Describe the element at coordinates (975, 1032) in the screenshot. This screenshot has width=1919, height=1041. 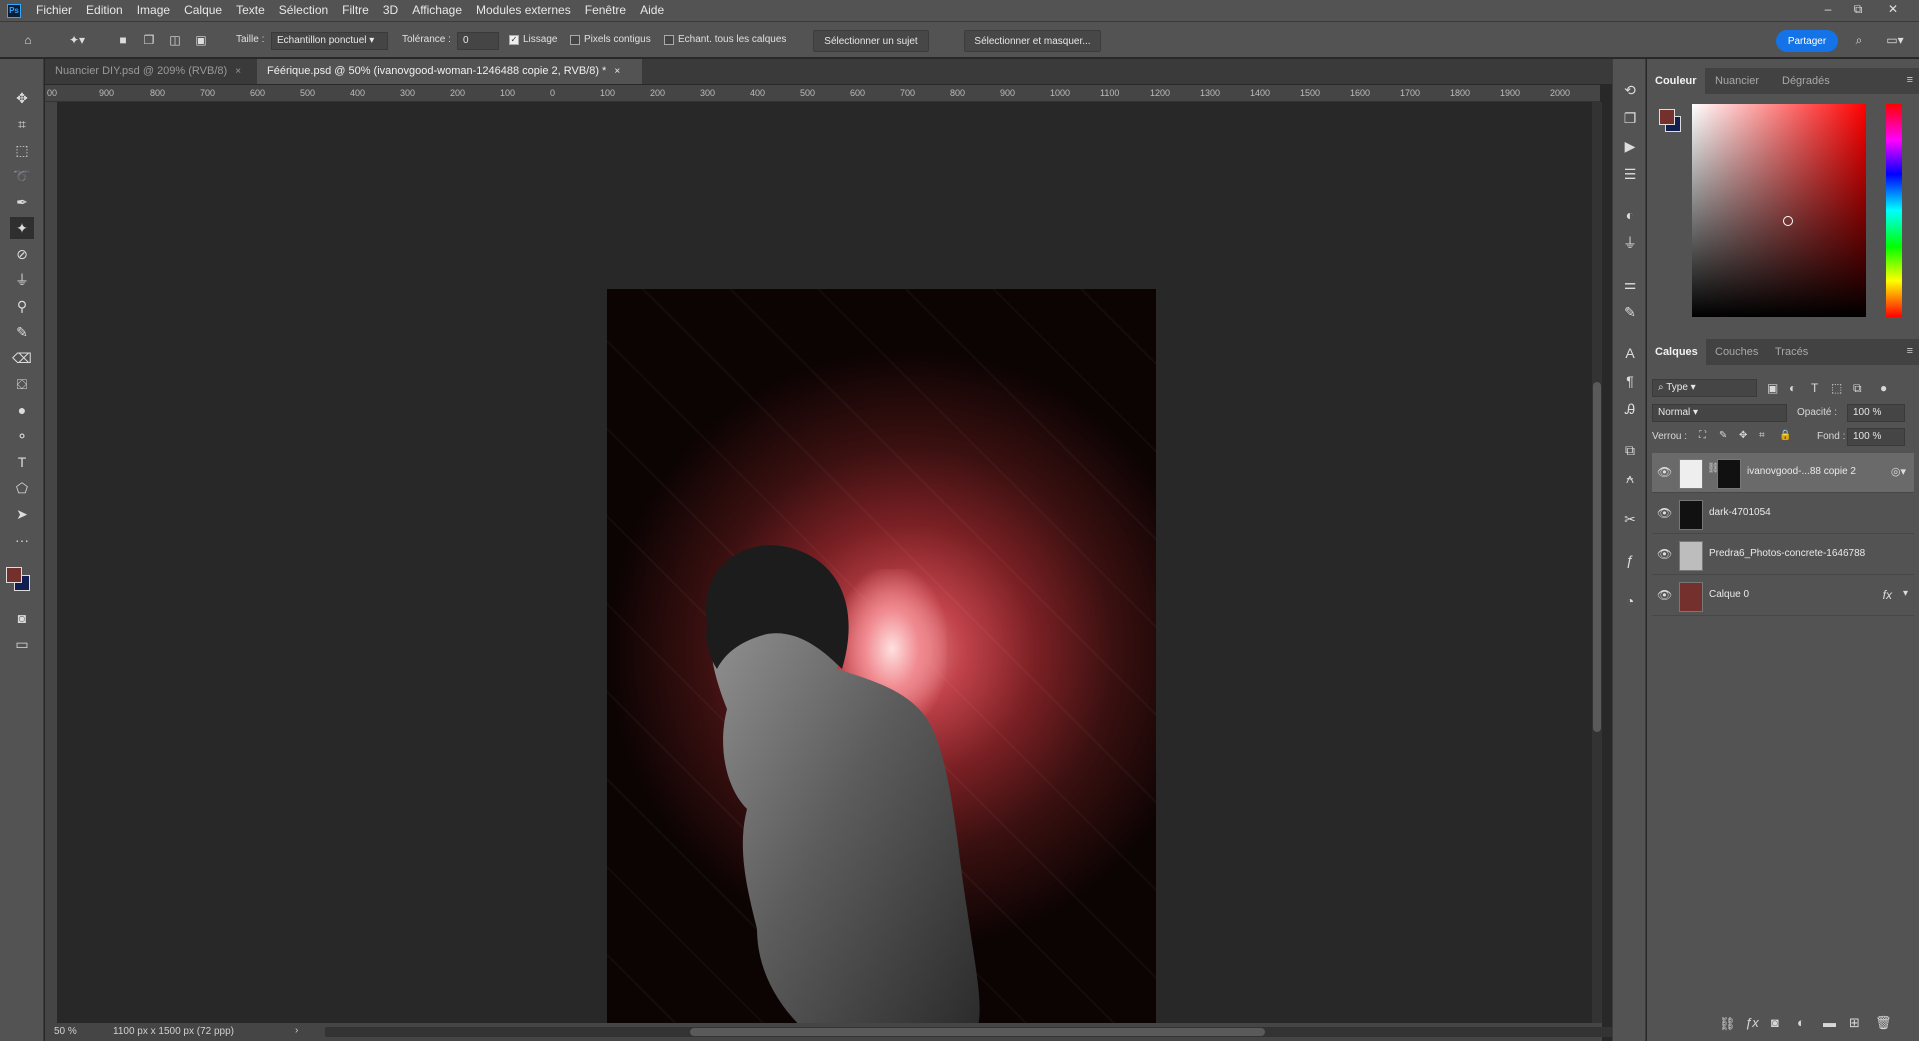
I see `horizontal-scrollbar` at that location.